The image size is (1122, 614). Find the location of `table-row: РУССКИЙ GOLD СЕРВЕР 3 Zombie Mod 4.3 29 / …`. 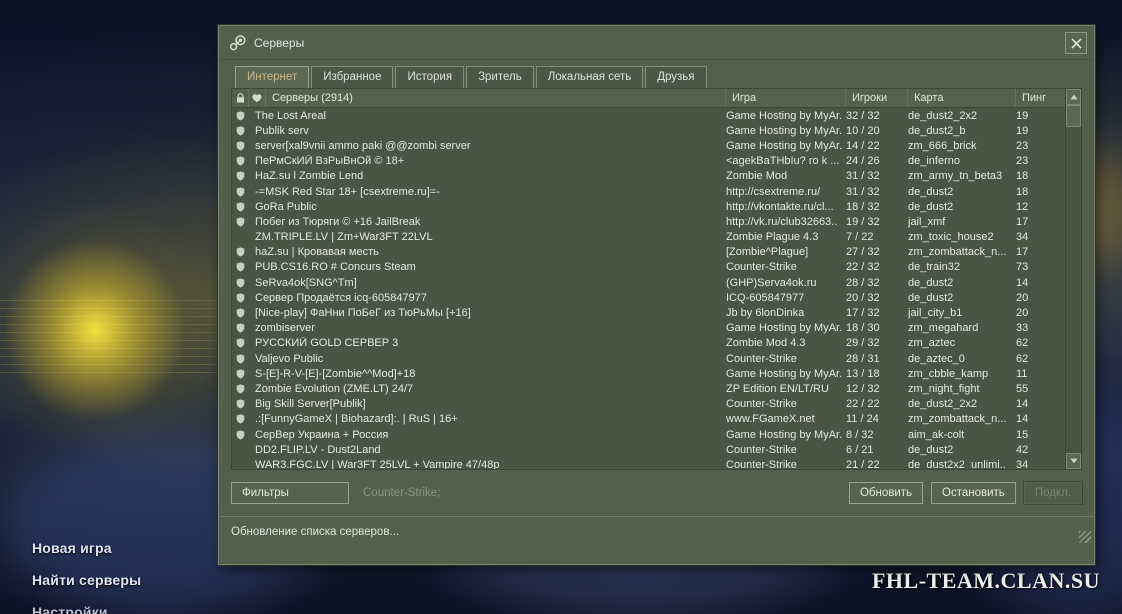

table-row: РУССКИЙ GOLD СЕРВЕР 3 Zombie Mod 4.3 29 / … is located at coordinates (656, 343).